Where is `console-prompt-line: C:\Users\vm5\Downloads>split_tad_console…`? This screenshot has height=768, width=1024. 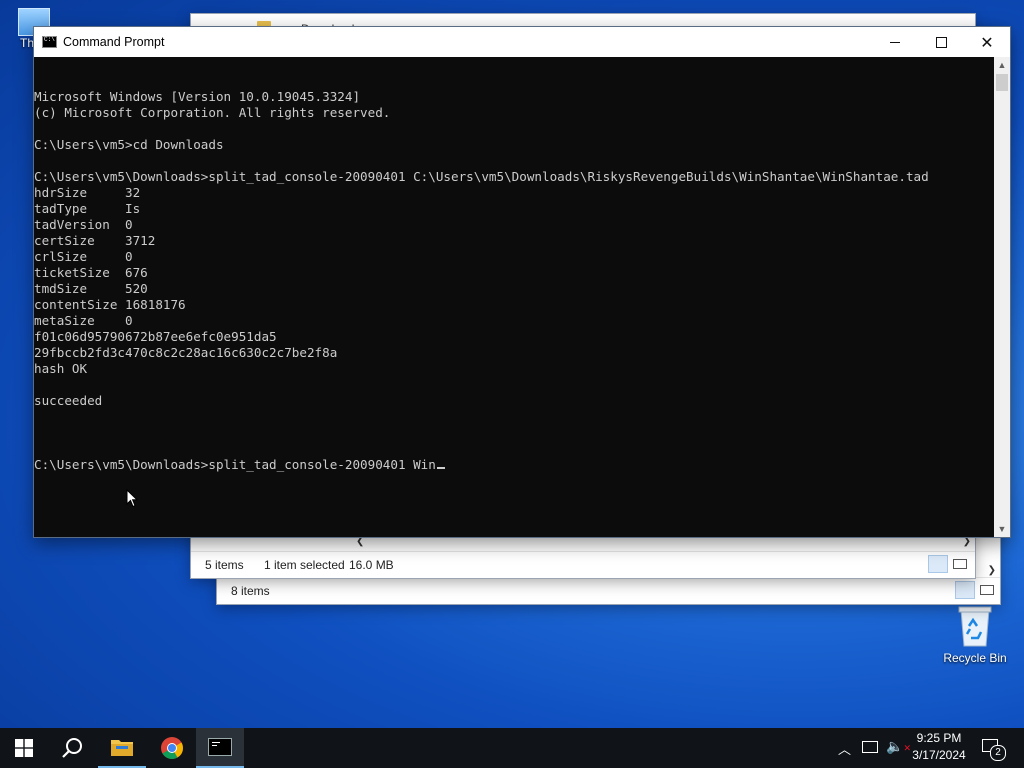
console-prompt-line: C:\Users\vm5\Downloads>split_tad_console… is located at coordinates (514, 465).